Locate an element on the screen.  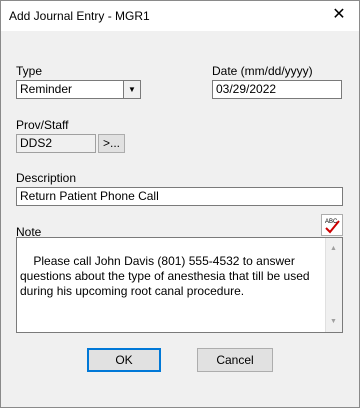
title-bar: Add Journal Entry - MGR1 ✕ is located at coordinates (180, 16).